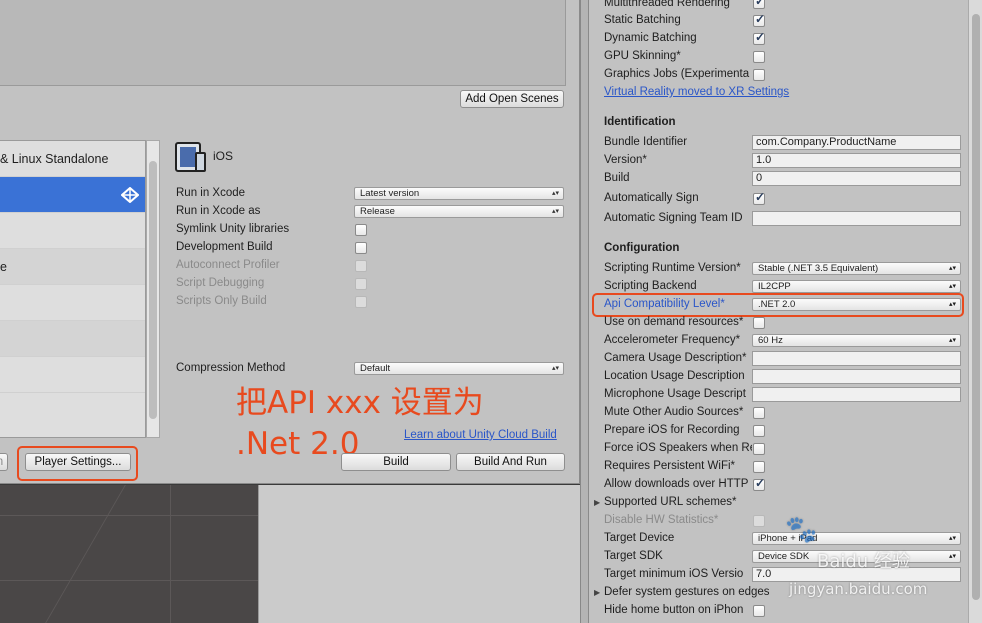 The image size is (982, 623). What do you see at coordinates (130, 195) in the screenshot?
I see `unity-logo-icon` at bounding box center [130, 195].